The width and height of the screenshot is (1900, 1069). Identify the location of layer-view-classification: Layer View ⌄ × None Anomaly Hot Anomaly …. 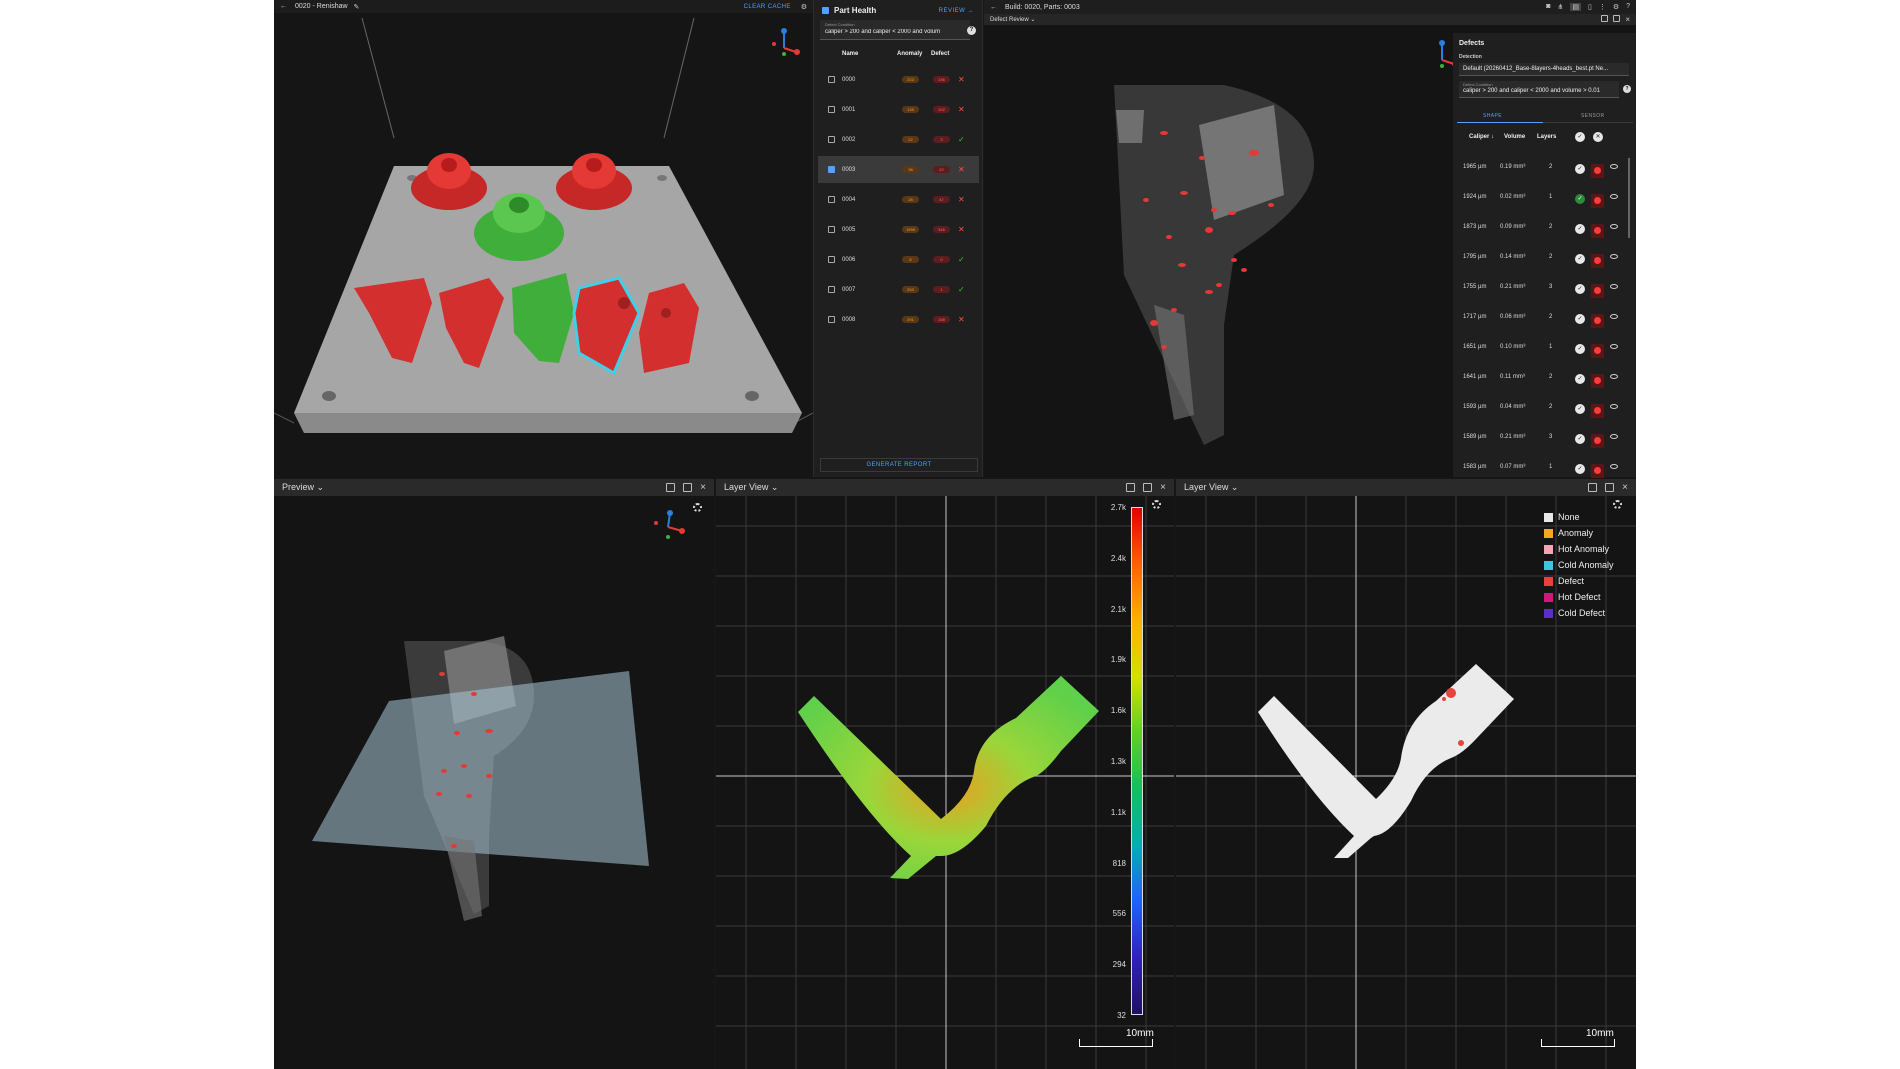
(1406, 774).